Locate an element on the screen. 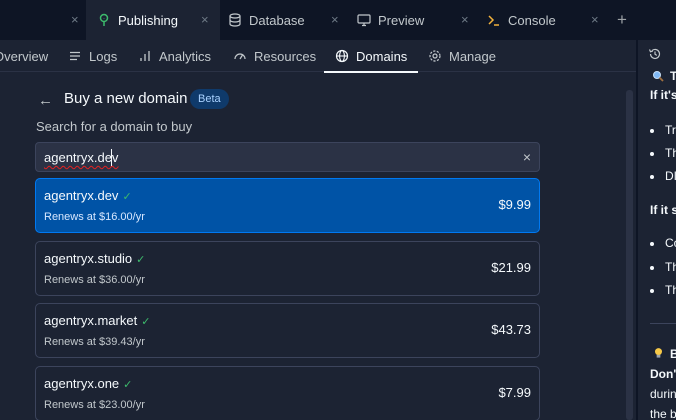 This screenshot has height=420, width=676. divider-line is located at coordinates (663, 323).